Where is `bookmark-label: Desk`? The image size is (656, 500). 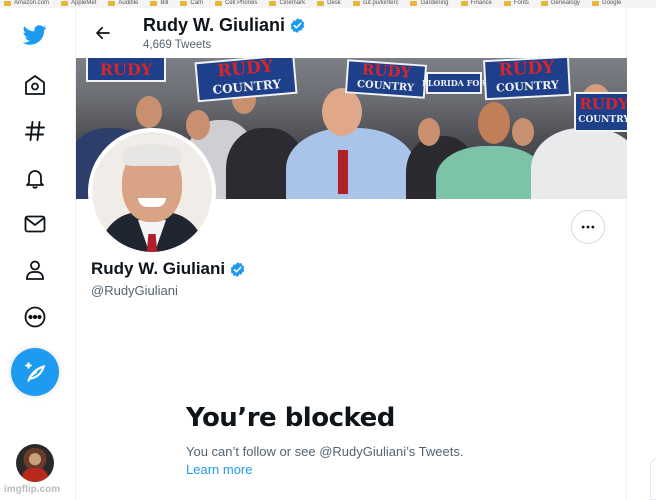 bookmark-label: Desk is located at coordinates (334, 3).